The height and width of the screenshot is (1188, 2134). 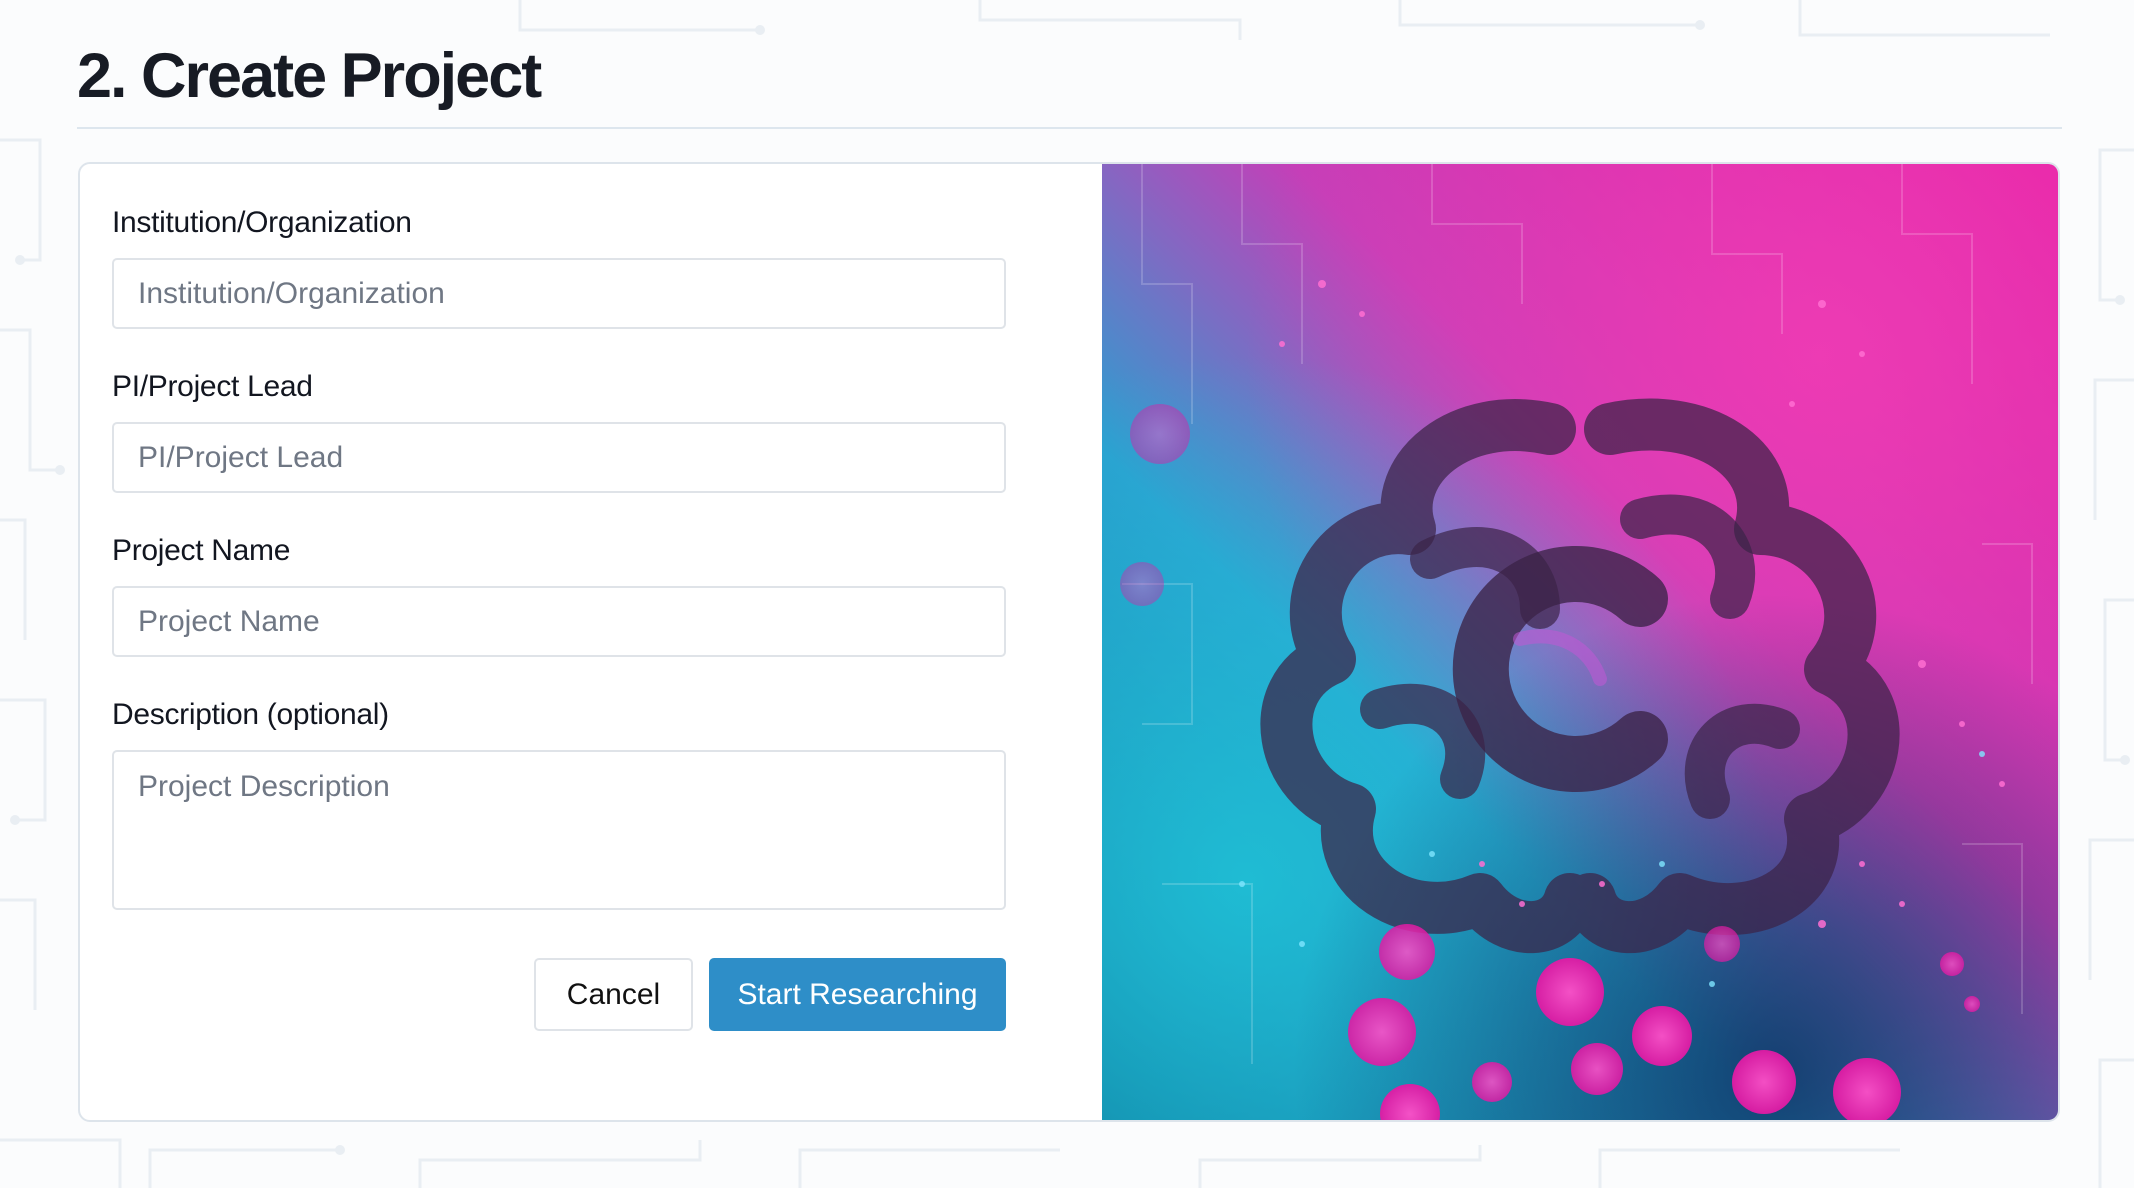 What do you see at coordinates (212, 386) in the screenshot?
I see `pi-project-lead-label: PI/Project Lead` at bounding box center [212, 386].